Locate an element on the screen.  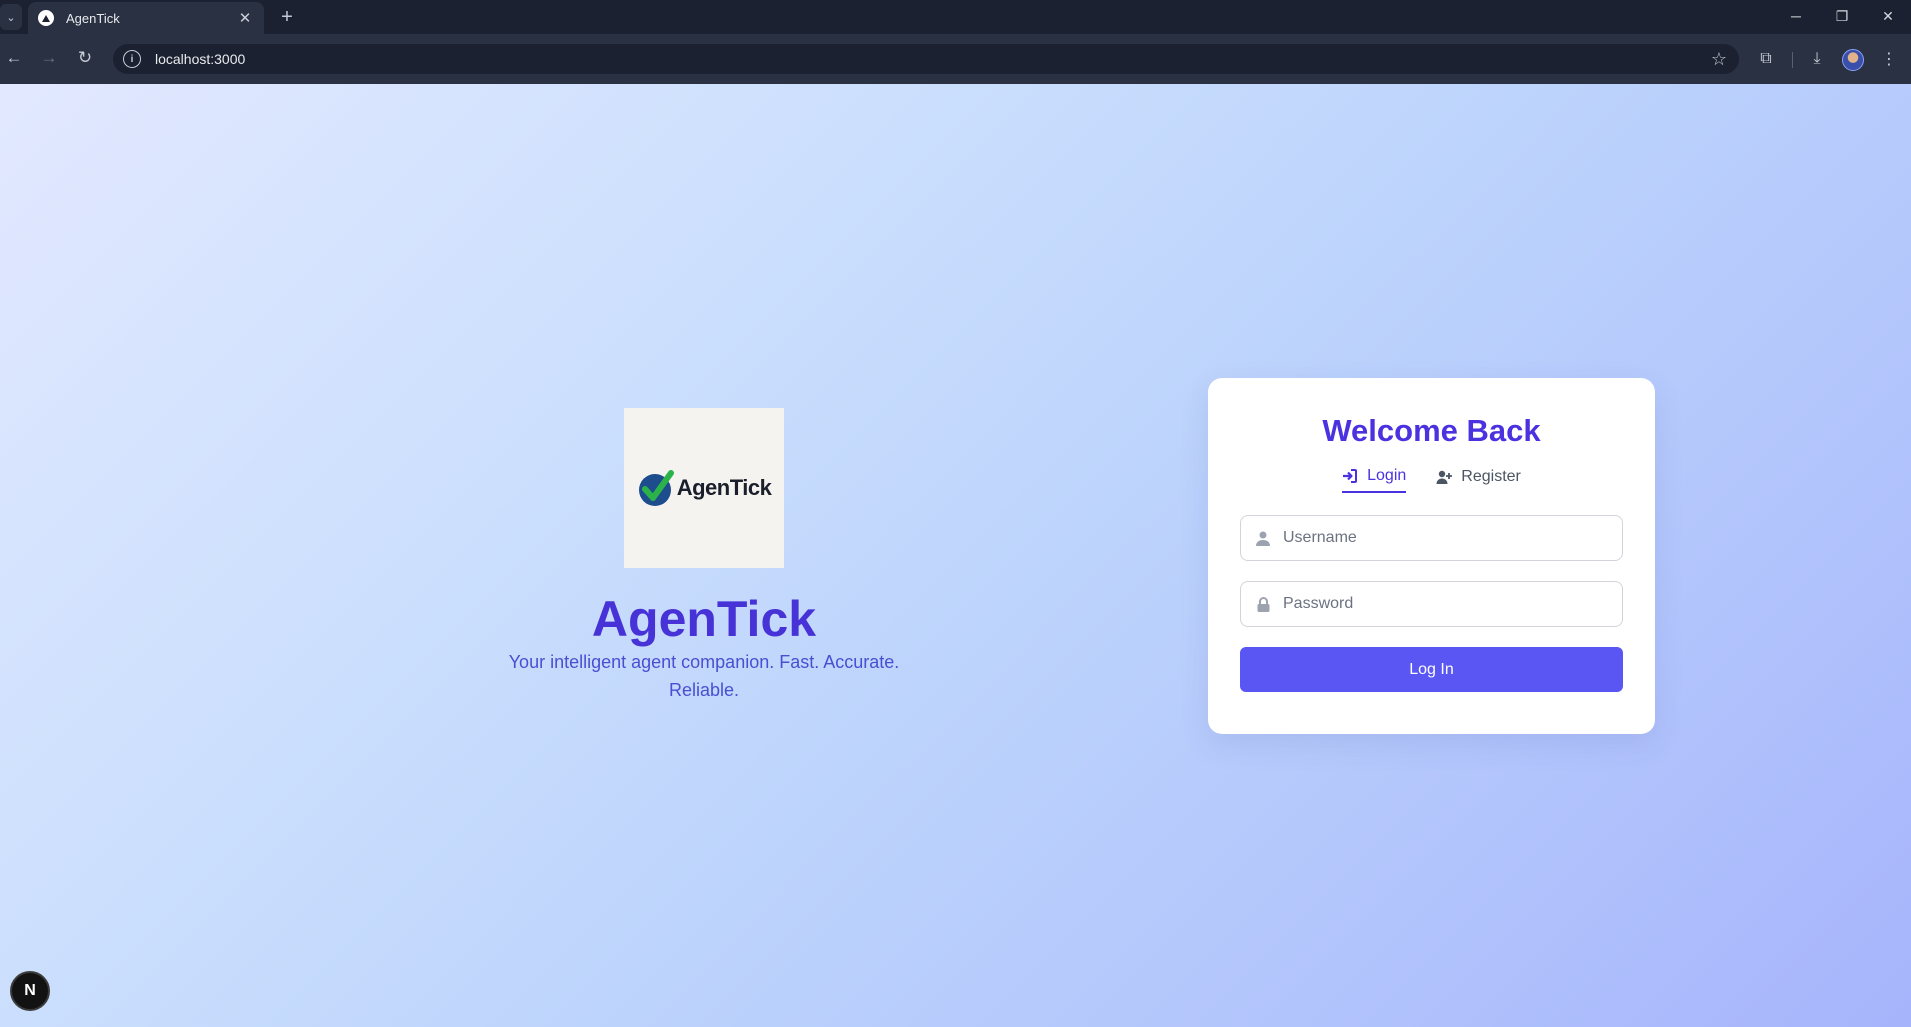
username-field is located at coordinates (1431, 538).